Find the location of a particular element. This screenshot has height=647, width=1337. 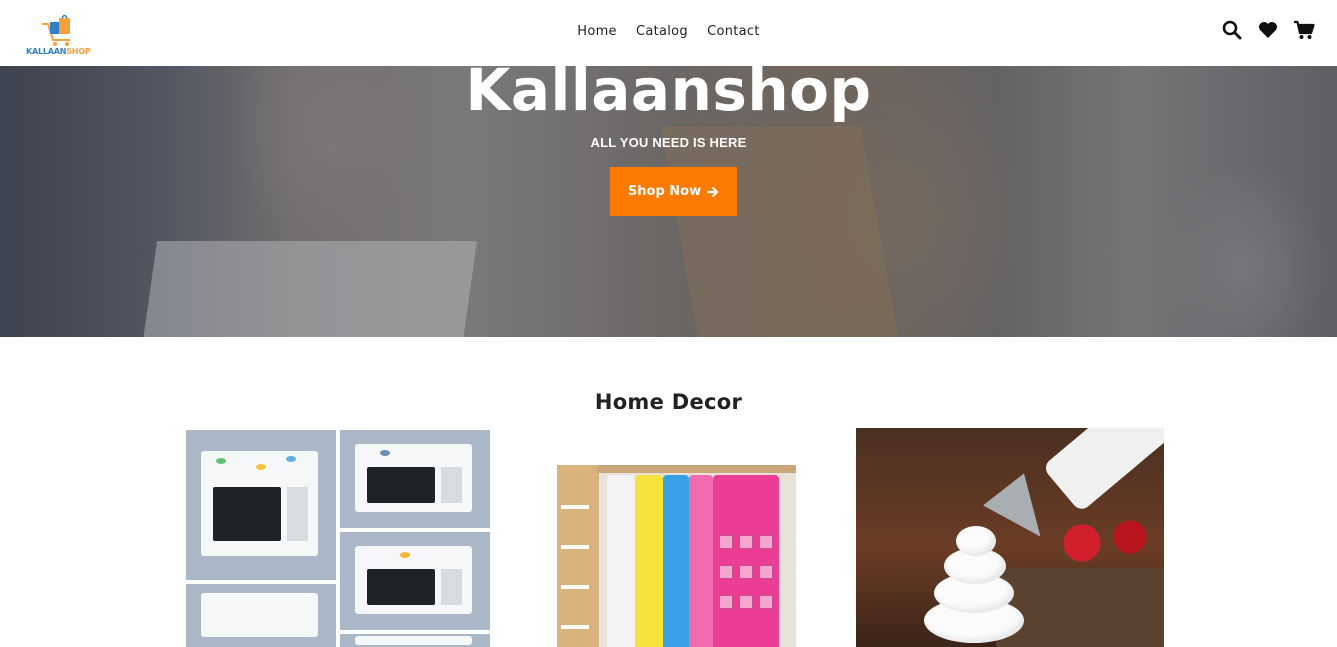

logo-text-part2: SHOP is located at coordinates (78, 51).